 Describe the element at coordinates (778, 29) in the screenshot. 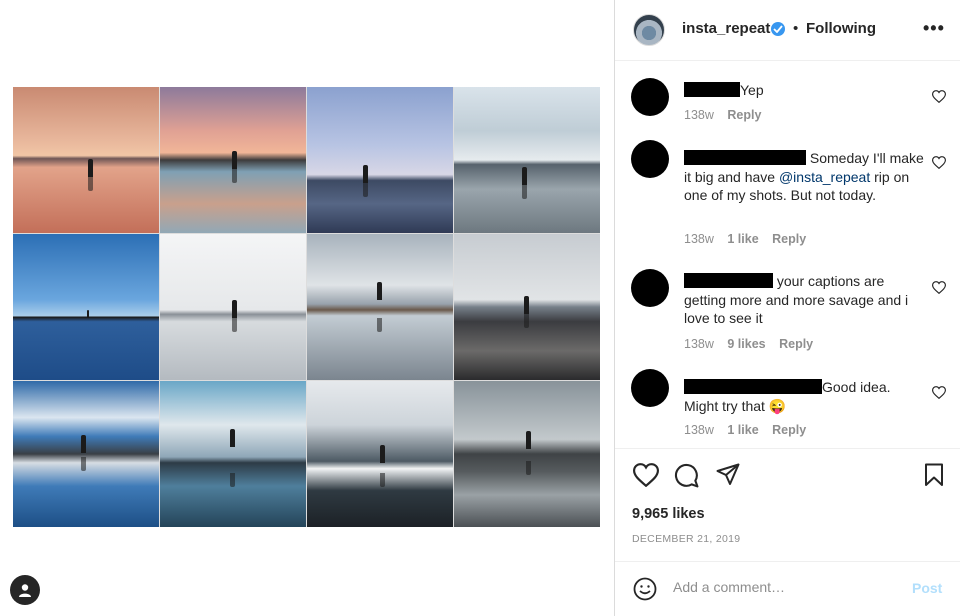

I see `verified-icon` at that location.